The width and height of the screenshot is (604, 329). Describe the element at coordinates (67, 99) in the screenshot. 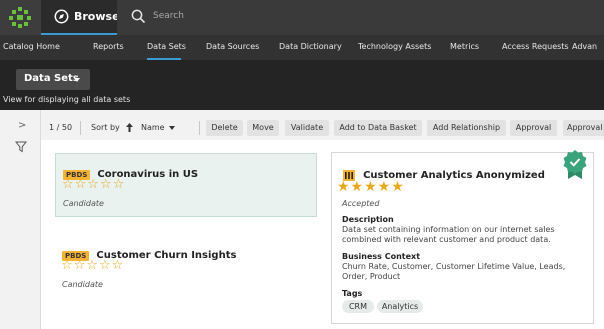

I see `view-description: View for displaying all data sets` at that location.